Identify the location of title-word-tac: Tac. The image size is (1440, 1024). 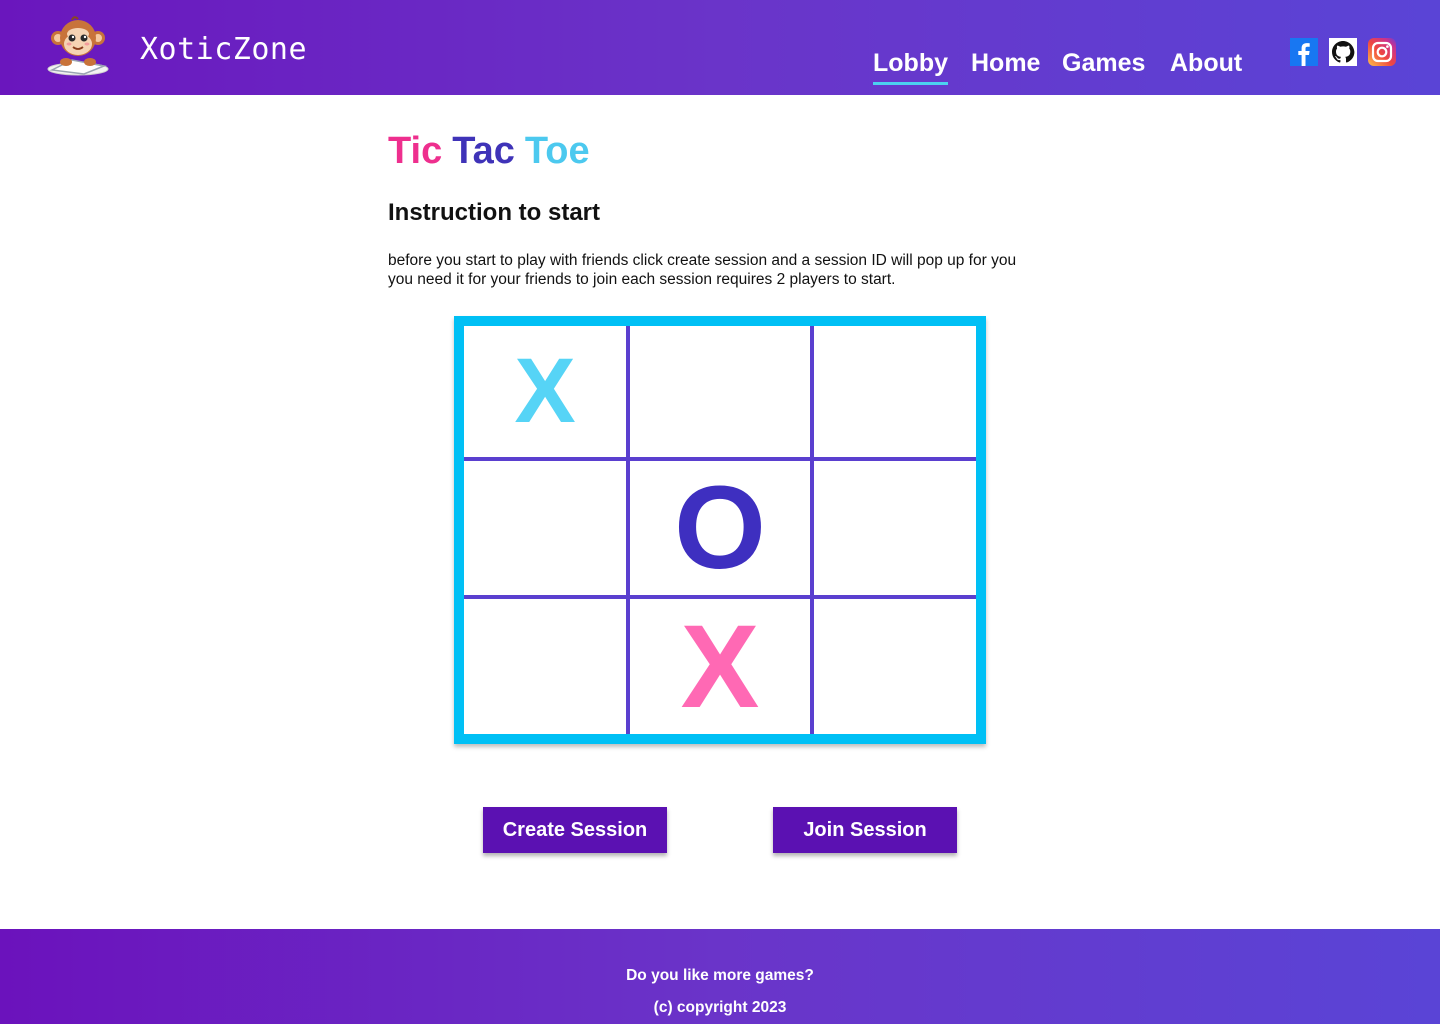
(483, 151).